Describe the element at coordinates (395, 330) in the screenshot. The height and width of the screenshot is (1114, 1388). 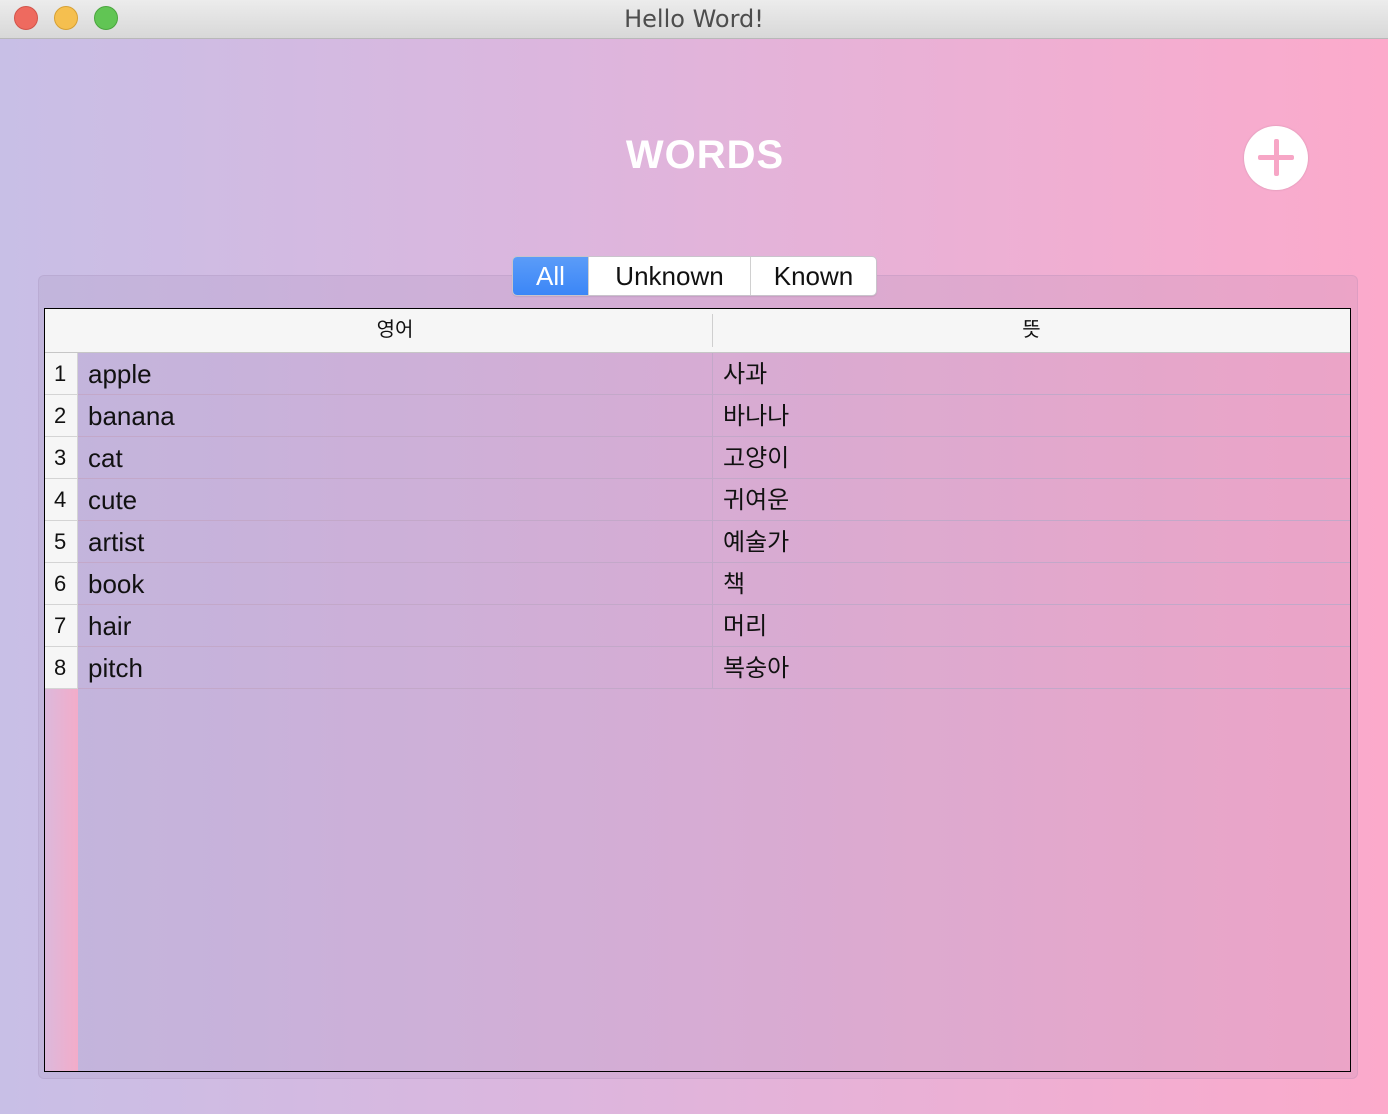
I see `column-header-english: 영어` at that location.